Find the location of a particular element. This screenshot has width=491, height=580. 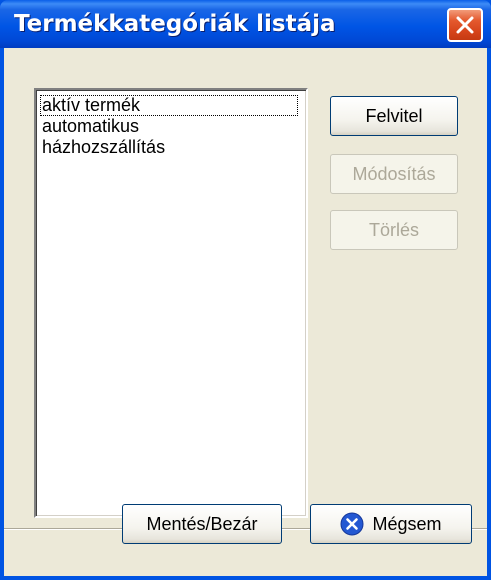

cancel-button: Mégsem is located at coordinates (391, 524).